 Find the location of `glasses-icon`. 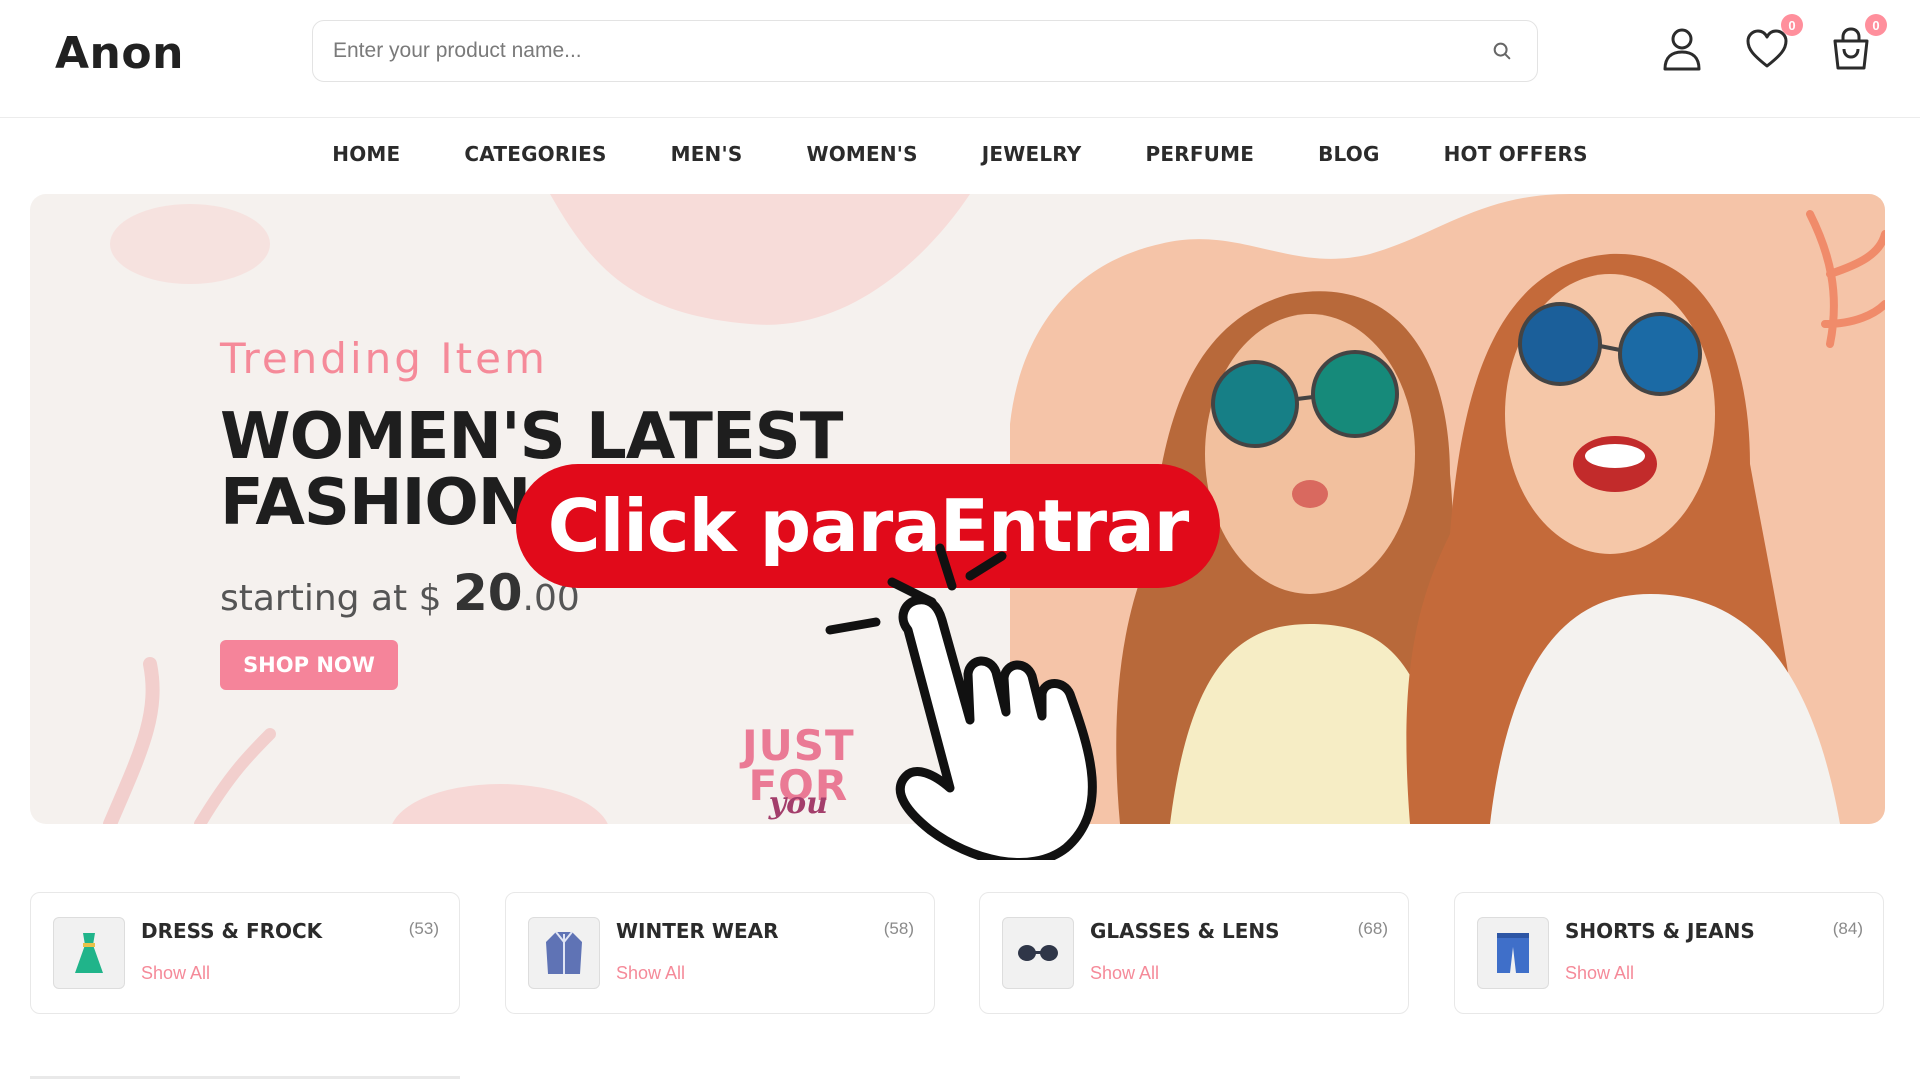

glasses-icon is located at coordinates (1038, 953).